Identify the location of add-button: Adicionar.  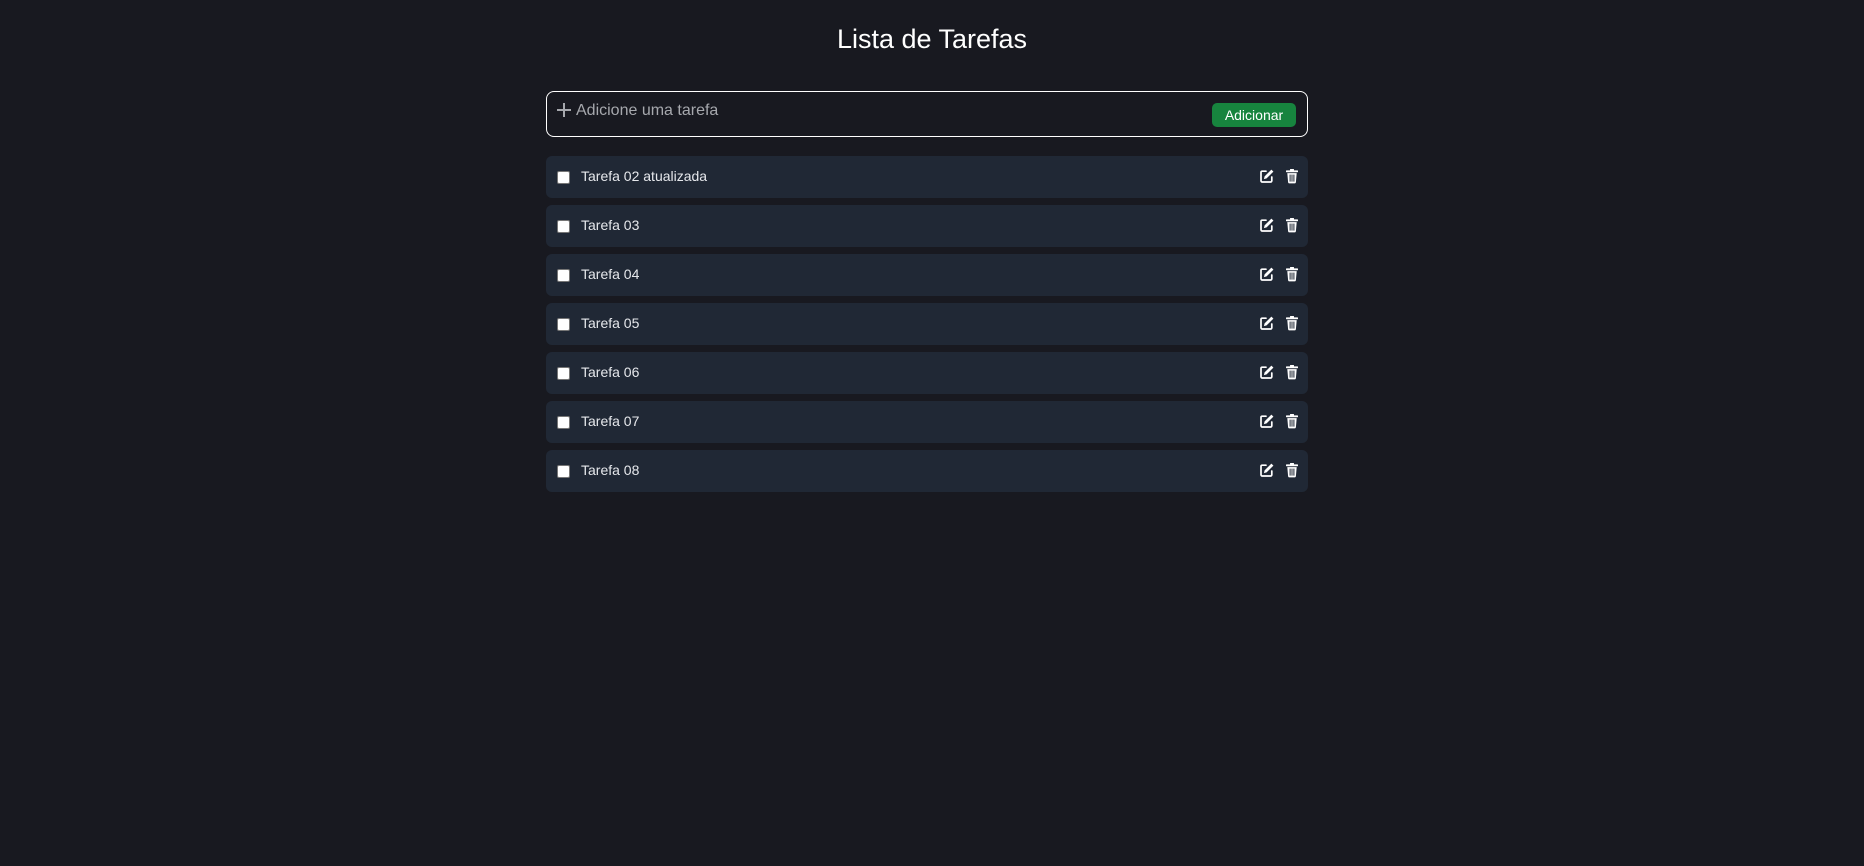
(1254, 115).